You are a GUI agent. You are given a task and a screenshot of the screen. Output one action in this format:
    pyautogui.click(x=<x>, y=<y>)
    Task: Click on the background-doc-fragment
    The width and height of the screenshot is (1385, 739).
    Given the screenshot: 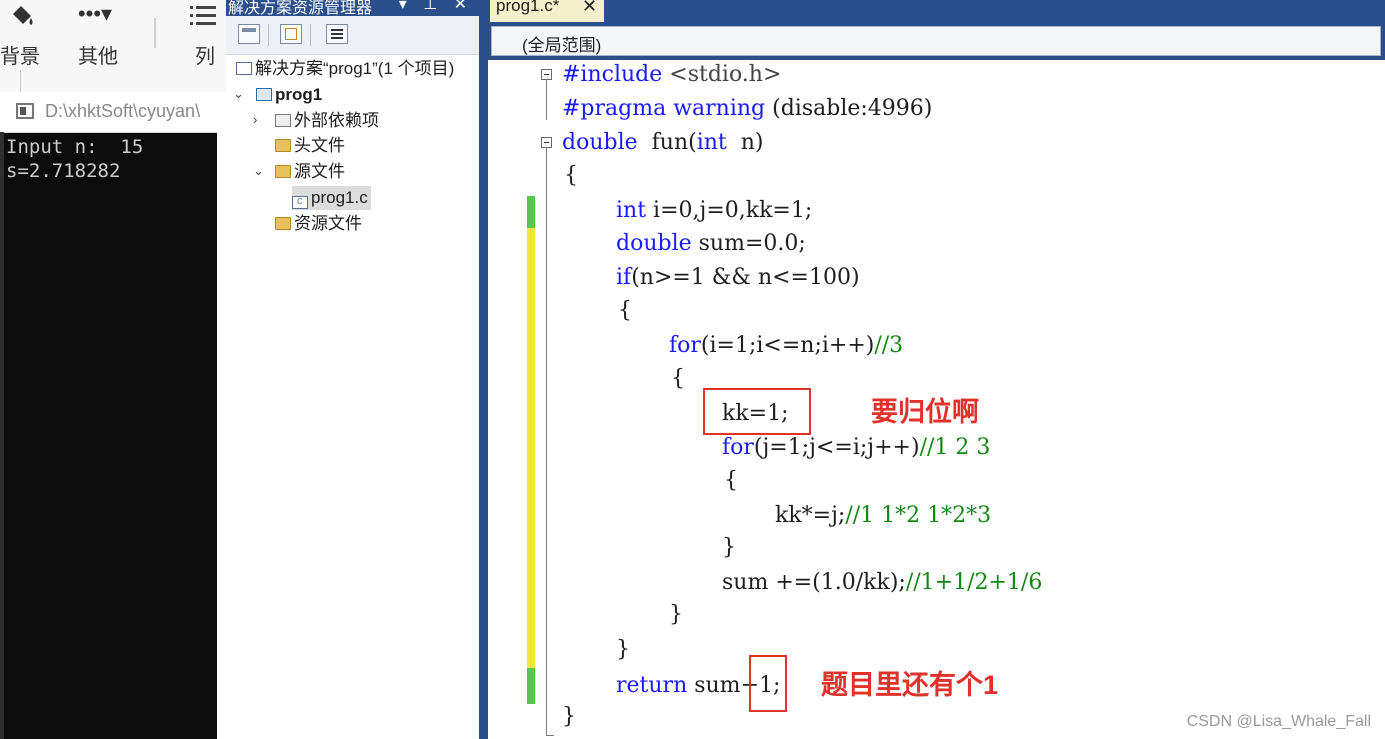 What is the action you would take?
    pyautogui.click(x=80, y=81)
    